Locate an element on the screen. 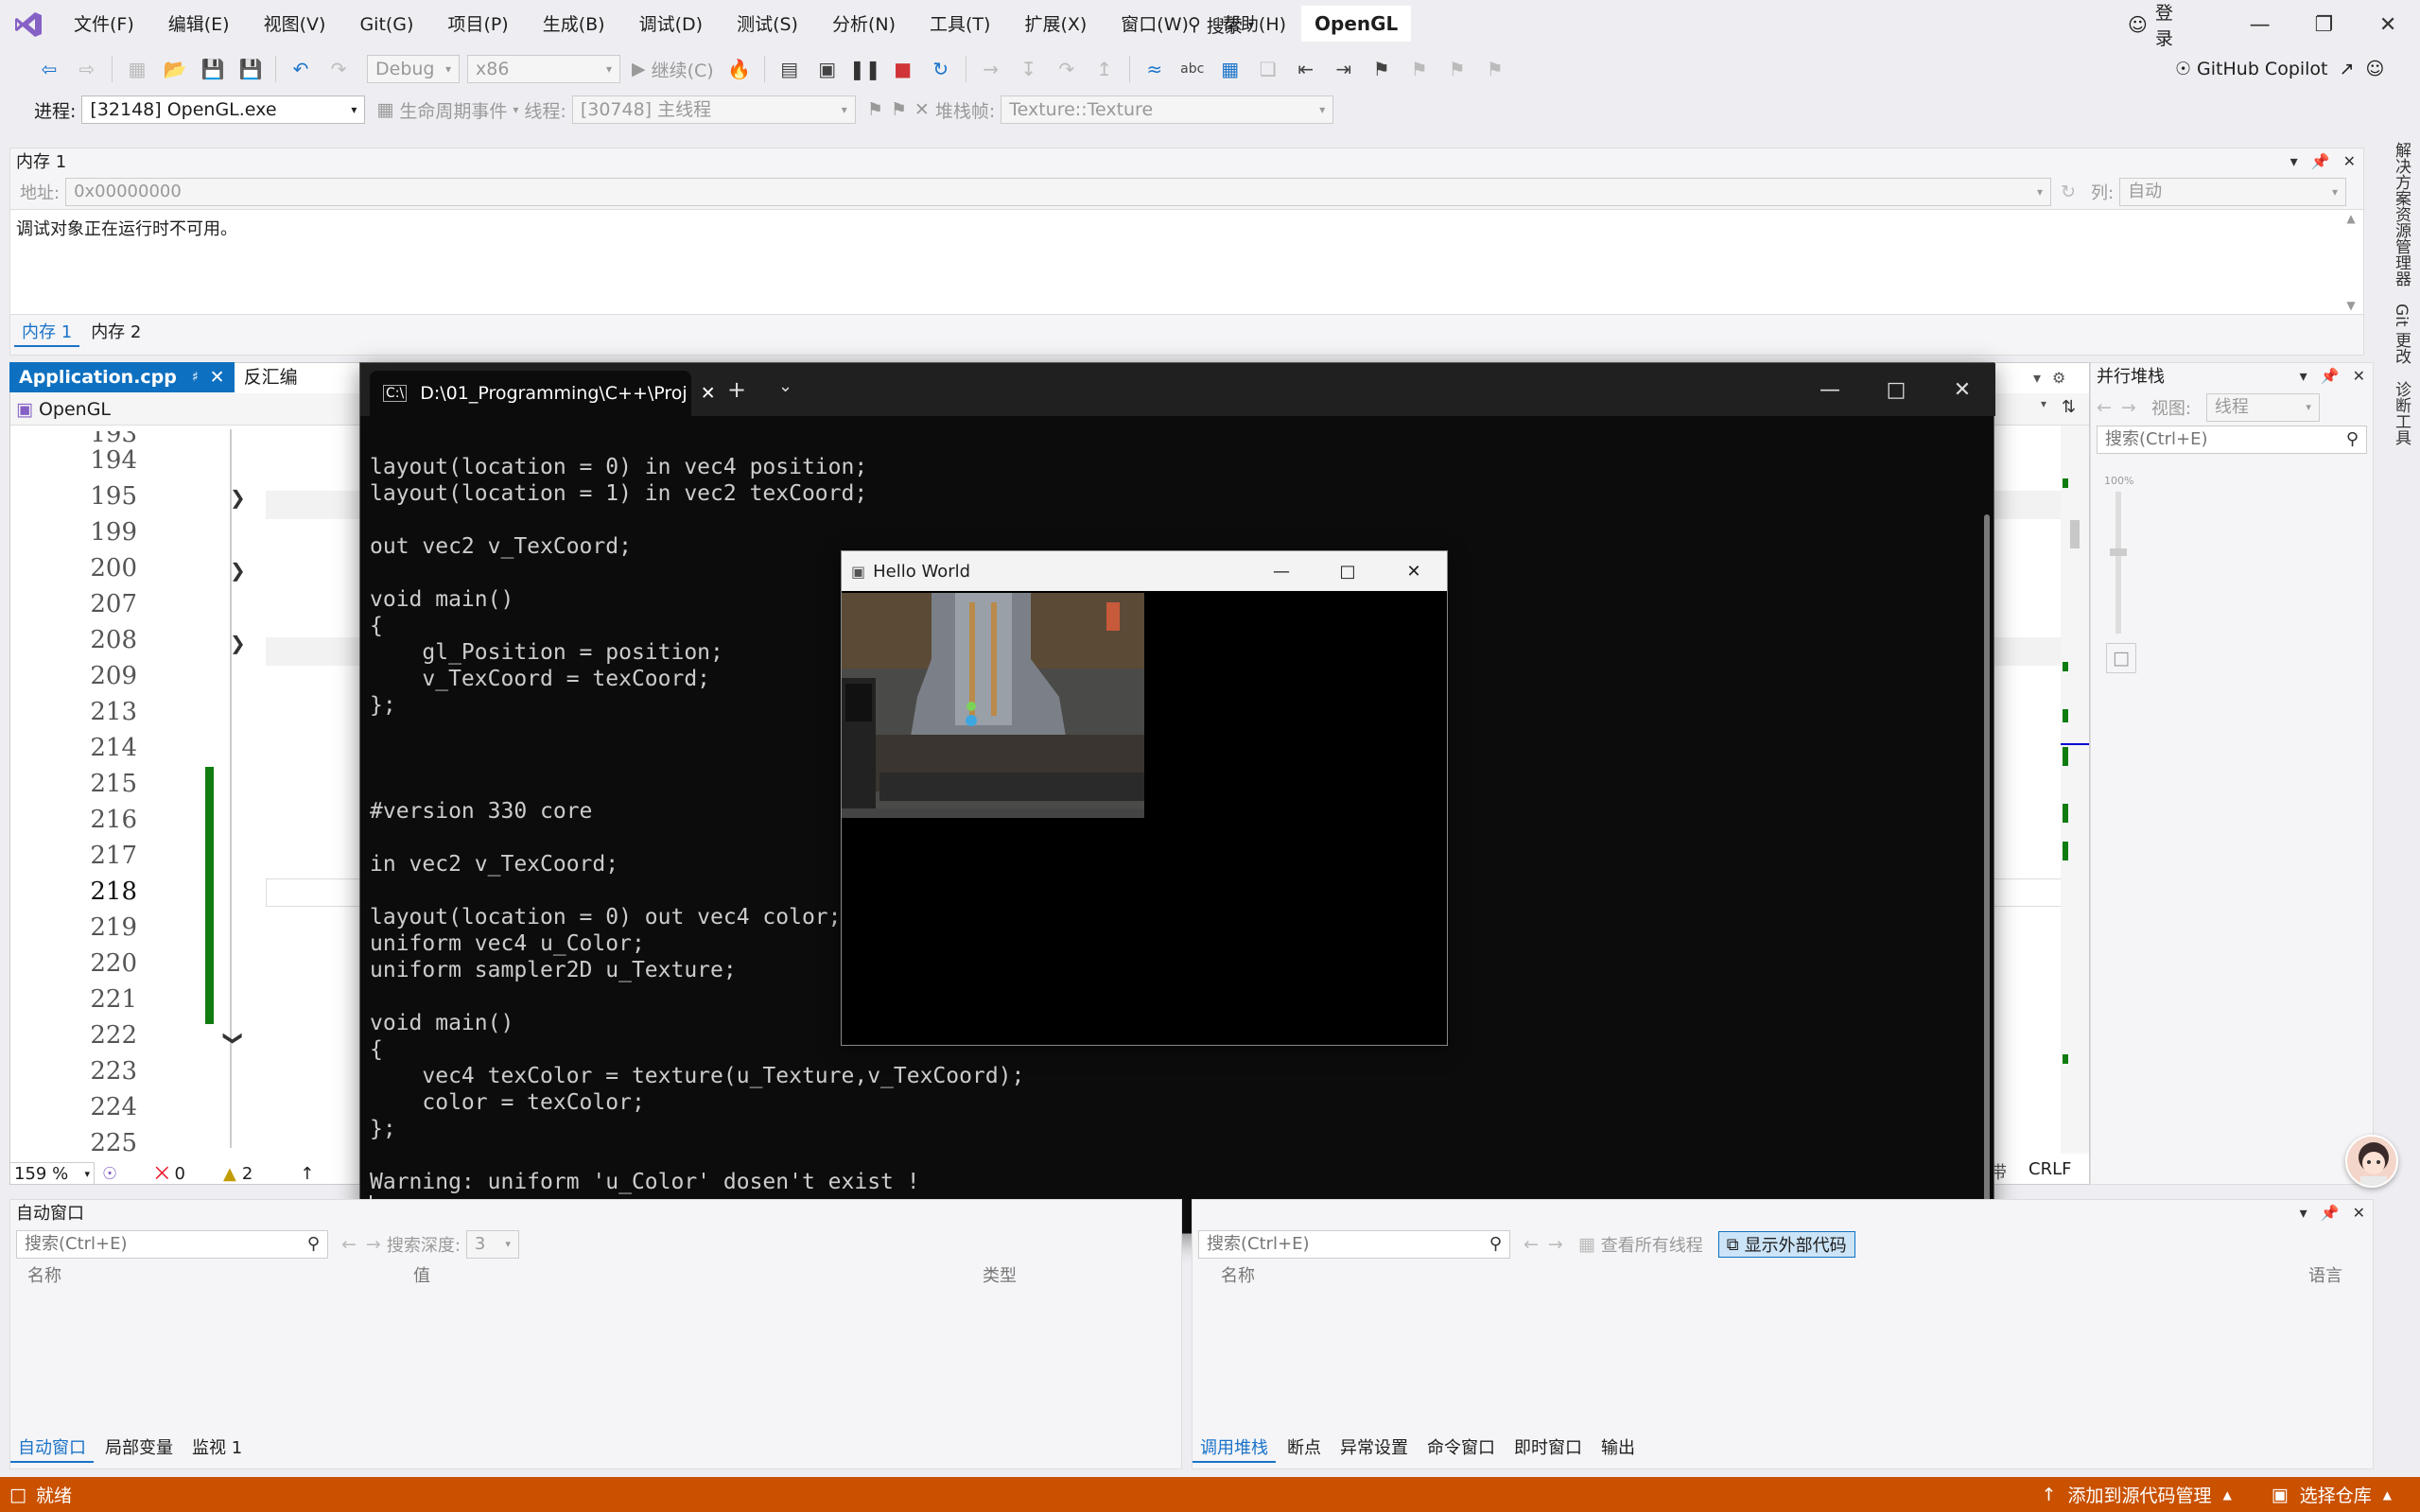 The width and height of the screenshot is (2420, 1512). menu-item-4: 项目(P) is located at coordinates (478, 24).